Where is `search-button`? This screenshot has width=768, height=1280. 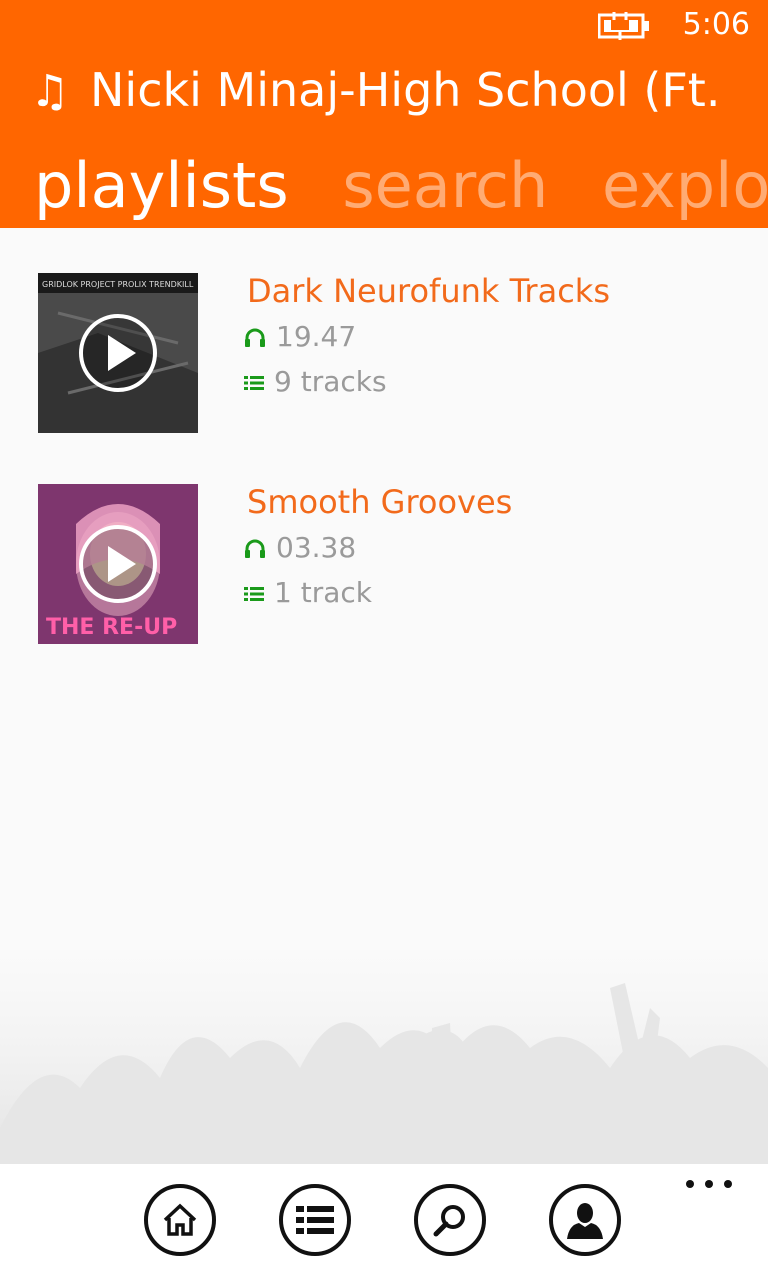
search-button is located at coordinates (450, 1220).